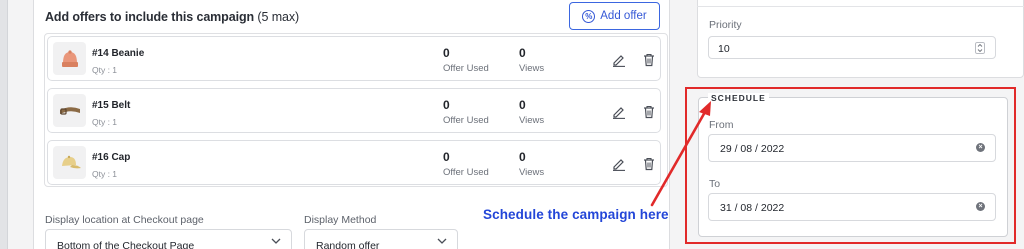  I want to click on annotation-callout-text: Schedule the campaign here, so click(576, 214).